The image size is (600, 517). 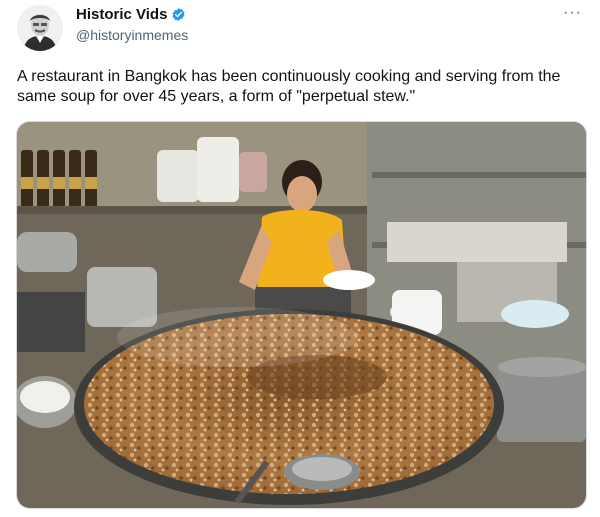 I want to click on more-options-icon: ···, so click(x=572, y=13).